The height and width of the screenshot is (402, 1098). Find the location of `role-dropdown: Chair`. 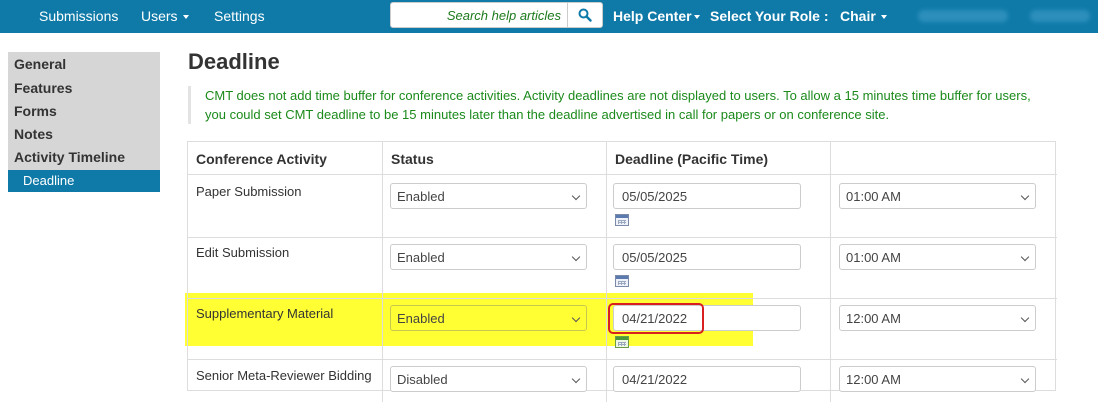

role-dropdown: Chair is located at coordinates (863, 16).